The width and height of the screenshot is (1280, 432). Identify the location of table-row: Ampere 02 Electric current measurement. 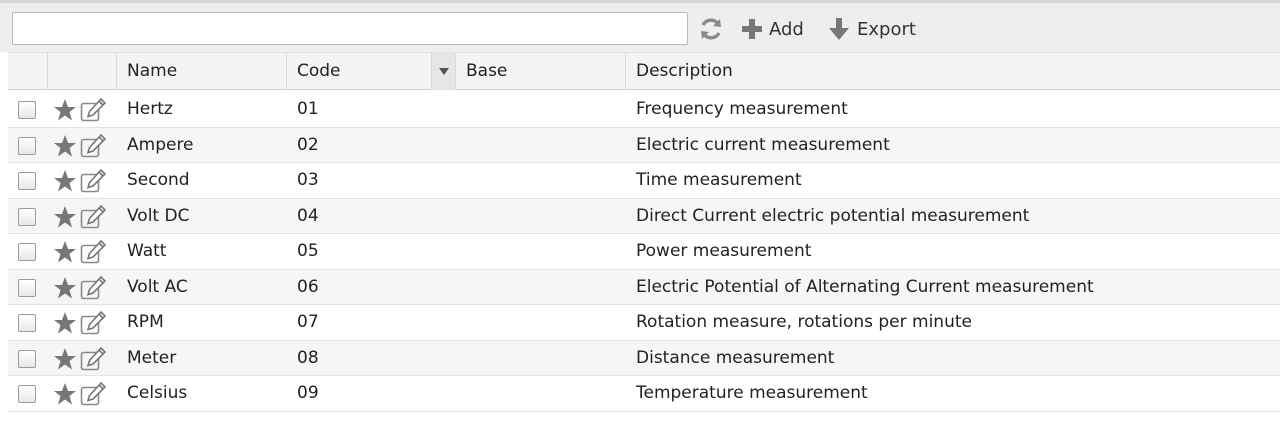
(644, 145).